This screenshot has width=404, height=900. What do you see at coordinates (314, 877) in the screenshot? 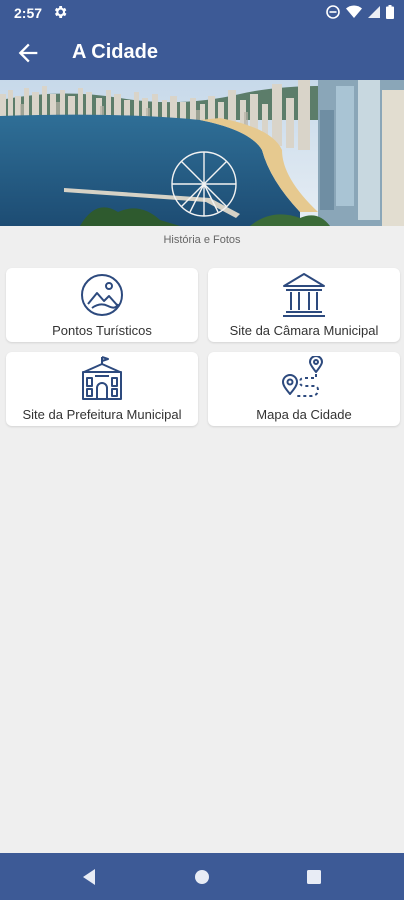
I see `recents-square-icon` at bounding box center [314, 877].